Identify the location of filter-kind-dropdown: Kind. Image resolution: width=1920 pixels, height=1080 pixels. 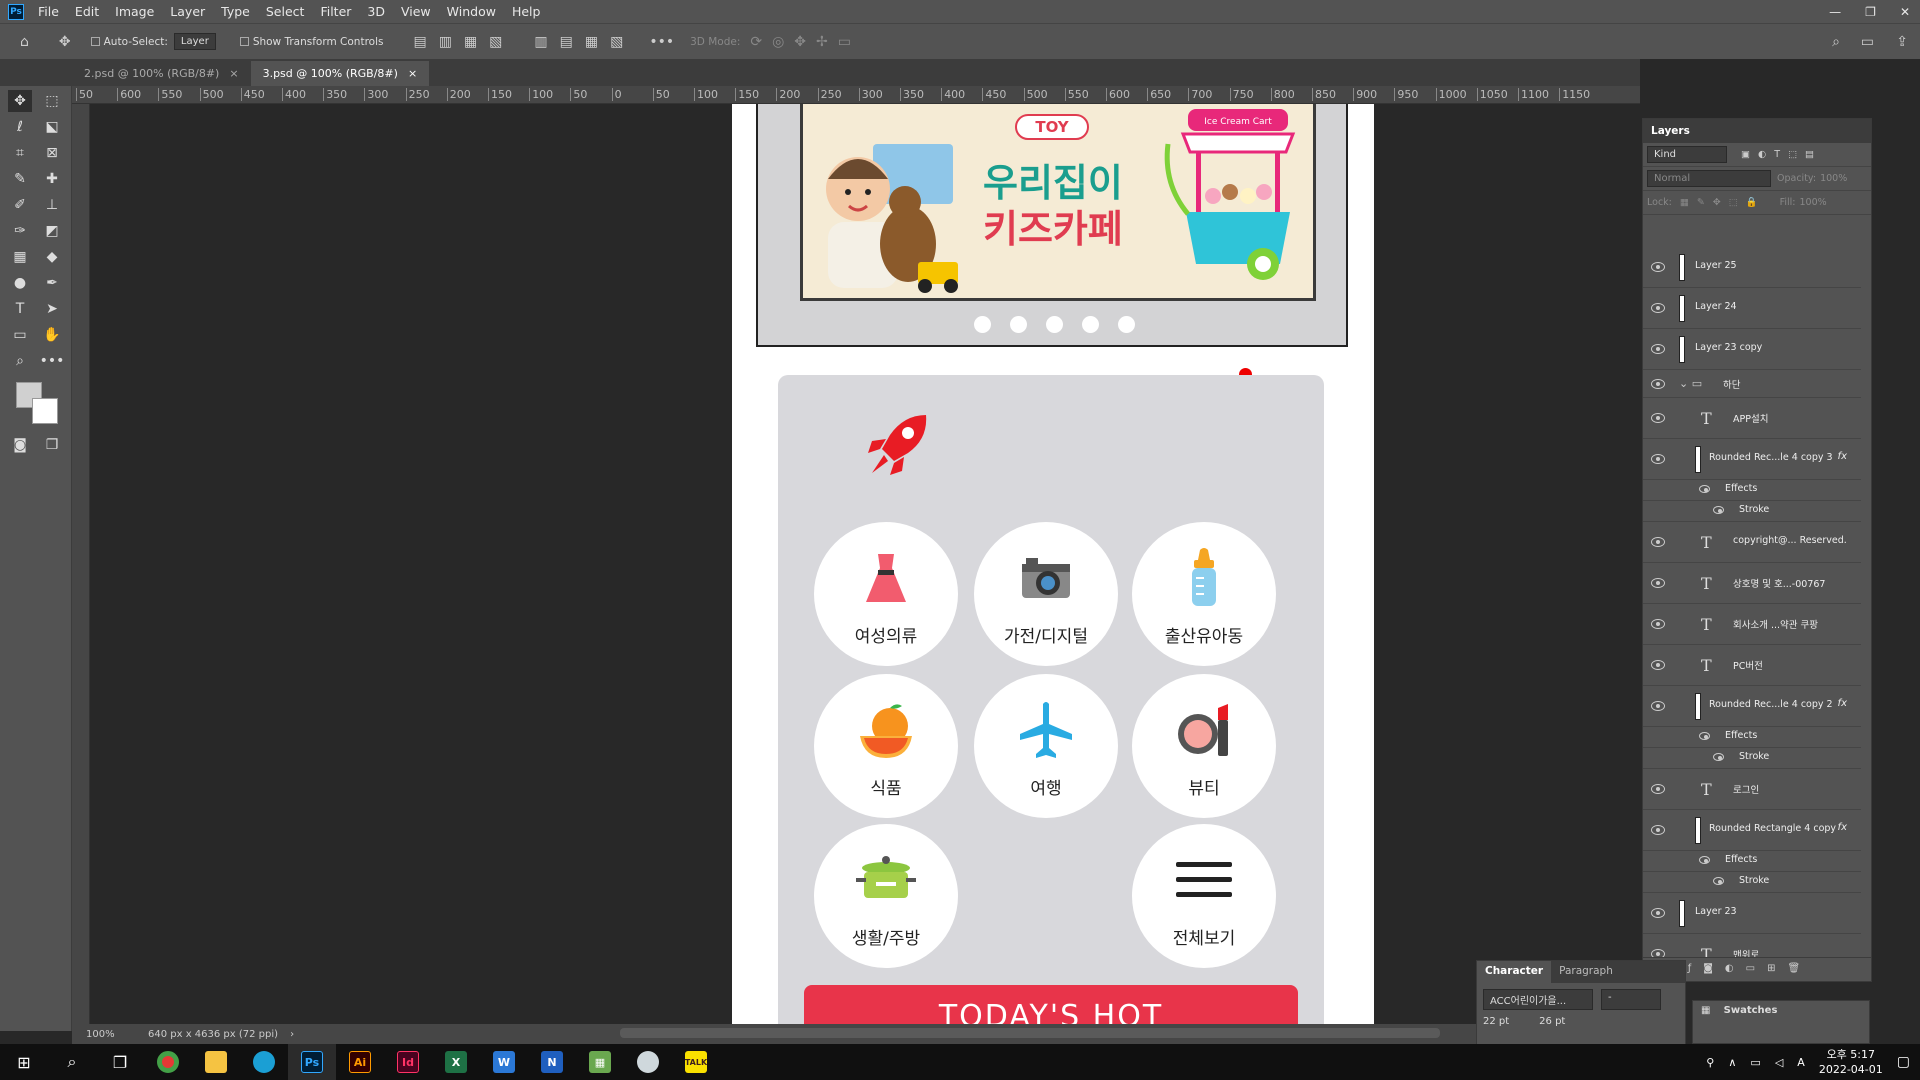
(1687, 154).